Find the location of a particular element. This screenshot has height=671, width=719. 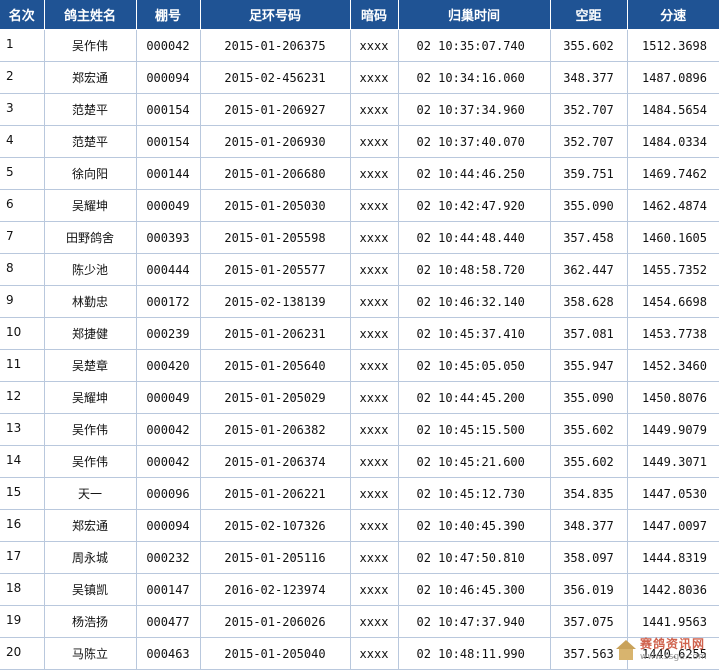

cell-ring-number: 2015-02-456231 is located at coordinates (275, 77).